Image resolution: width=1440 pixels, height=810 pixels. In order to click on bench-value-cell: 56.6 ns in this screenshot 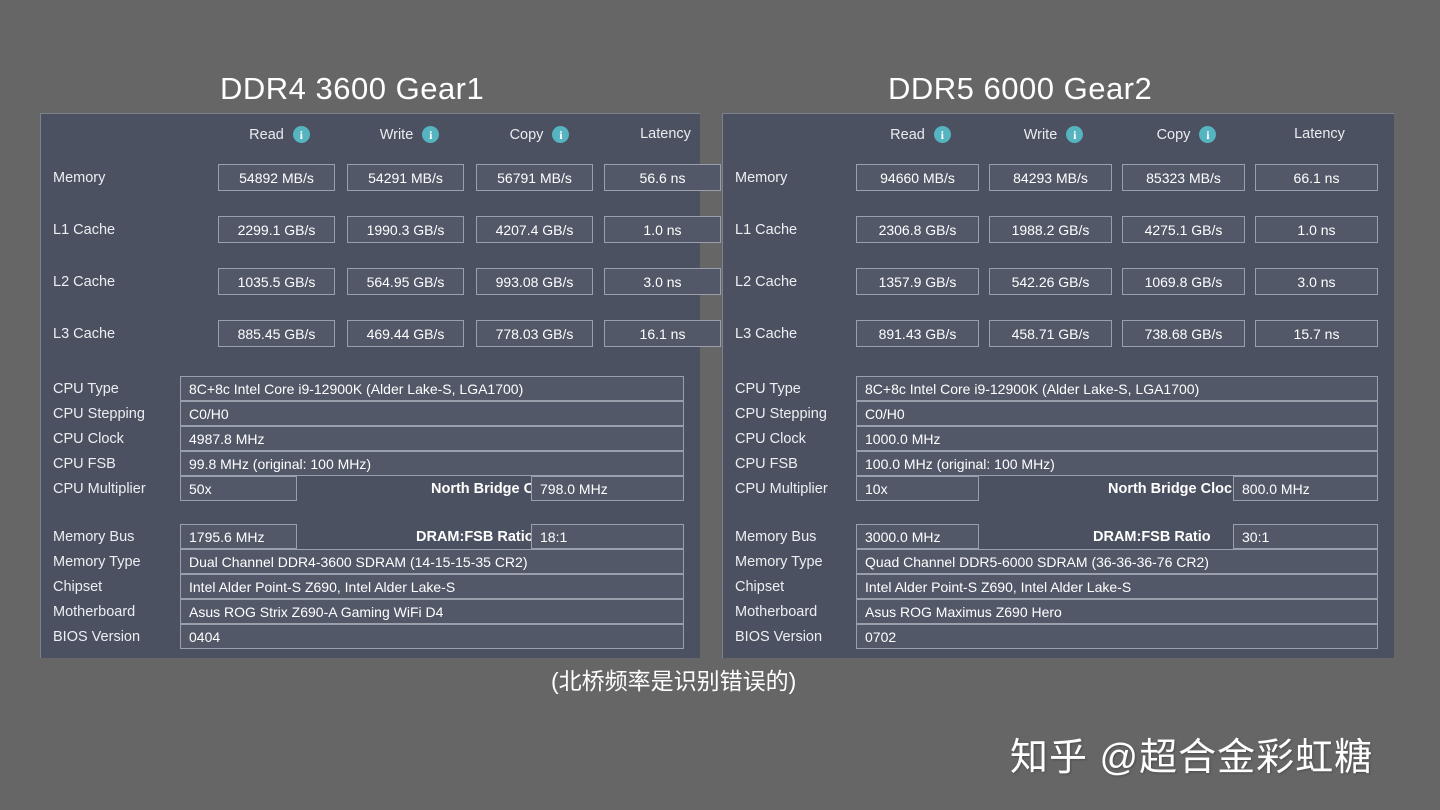, I will do `click(662, 177)`.